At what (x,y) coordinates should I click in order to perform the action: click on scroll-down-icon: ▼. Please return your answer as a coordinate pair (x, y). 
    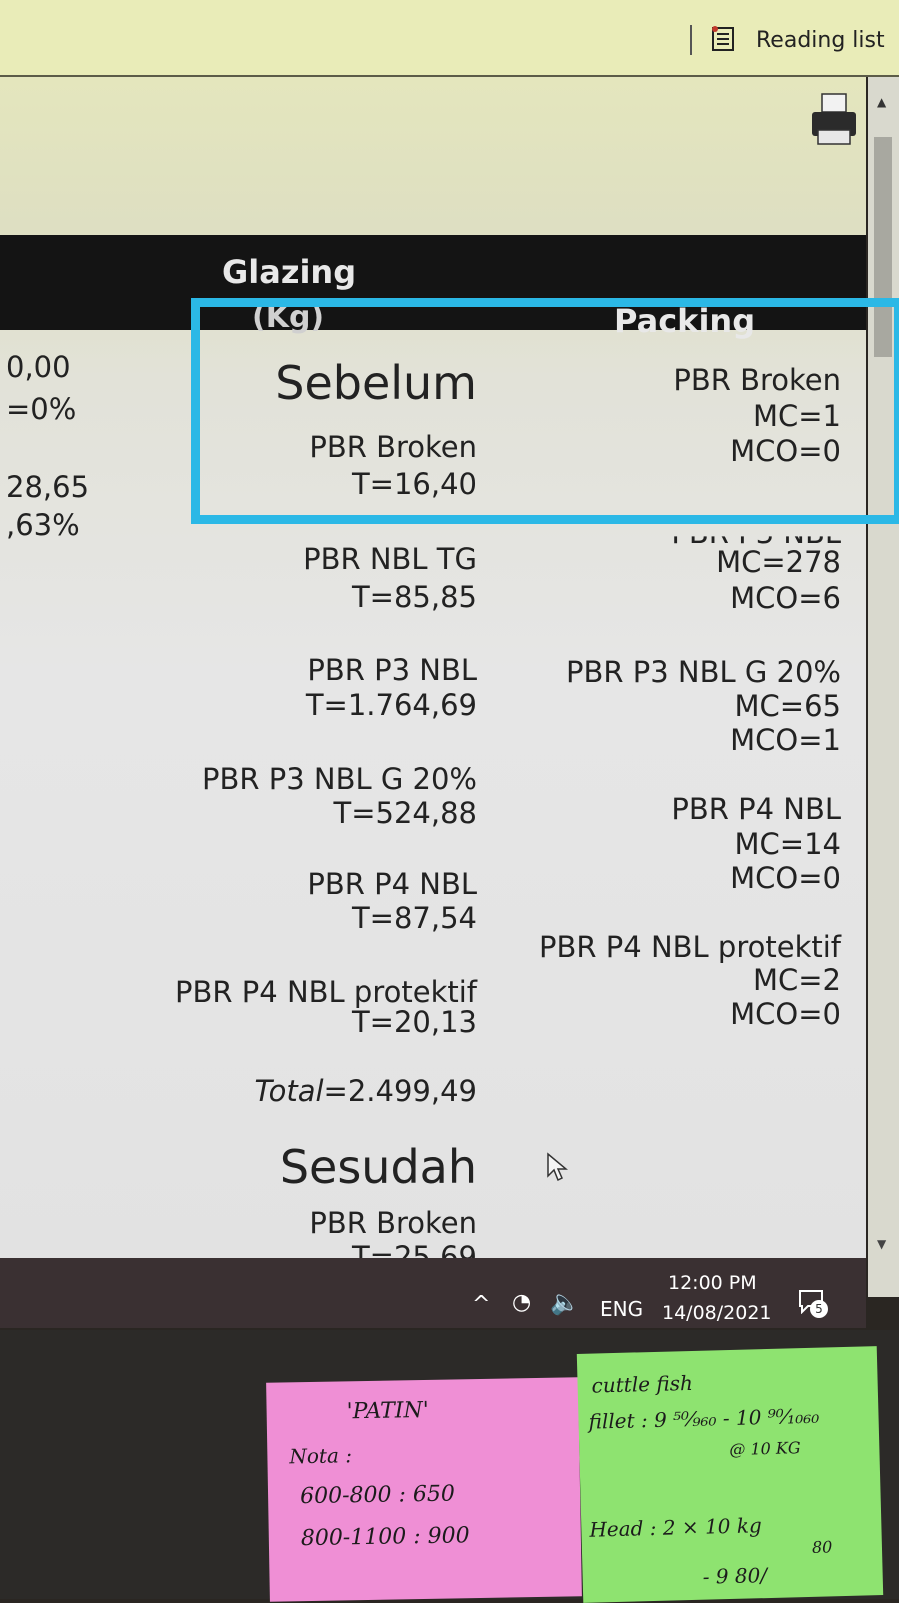
    Looking at the image, I should click on (881, 1244).